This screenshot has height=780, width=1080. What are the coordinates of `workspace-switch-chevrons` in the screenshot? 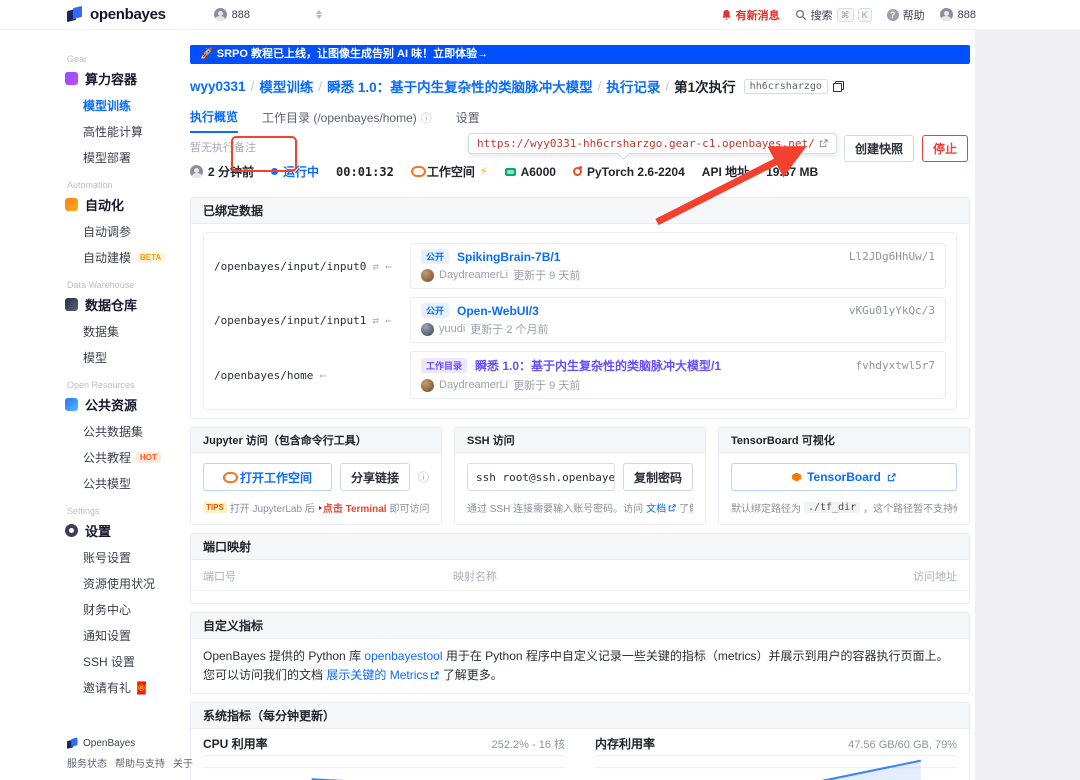 It's located at (319, 14).